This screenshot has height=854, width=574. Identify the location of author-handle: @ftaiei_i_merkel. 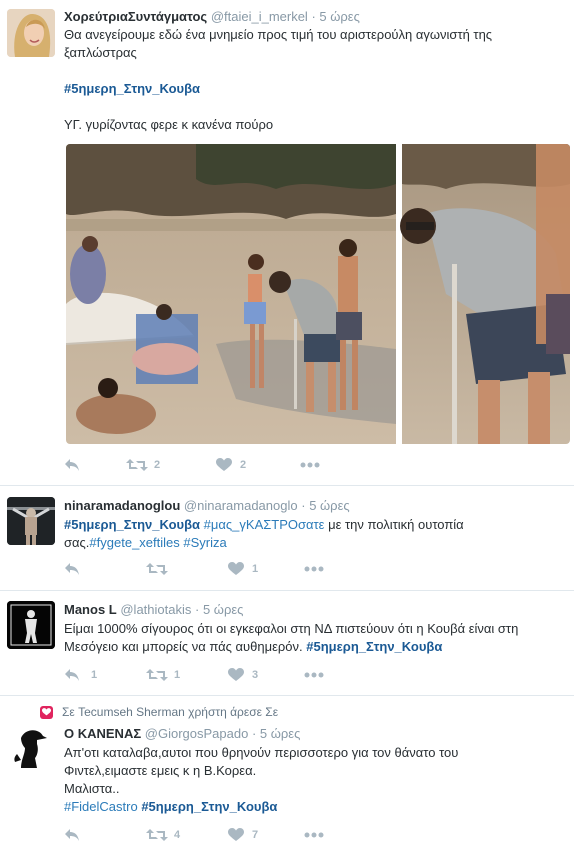
(259, 16).